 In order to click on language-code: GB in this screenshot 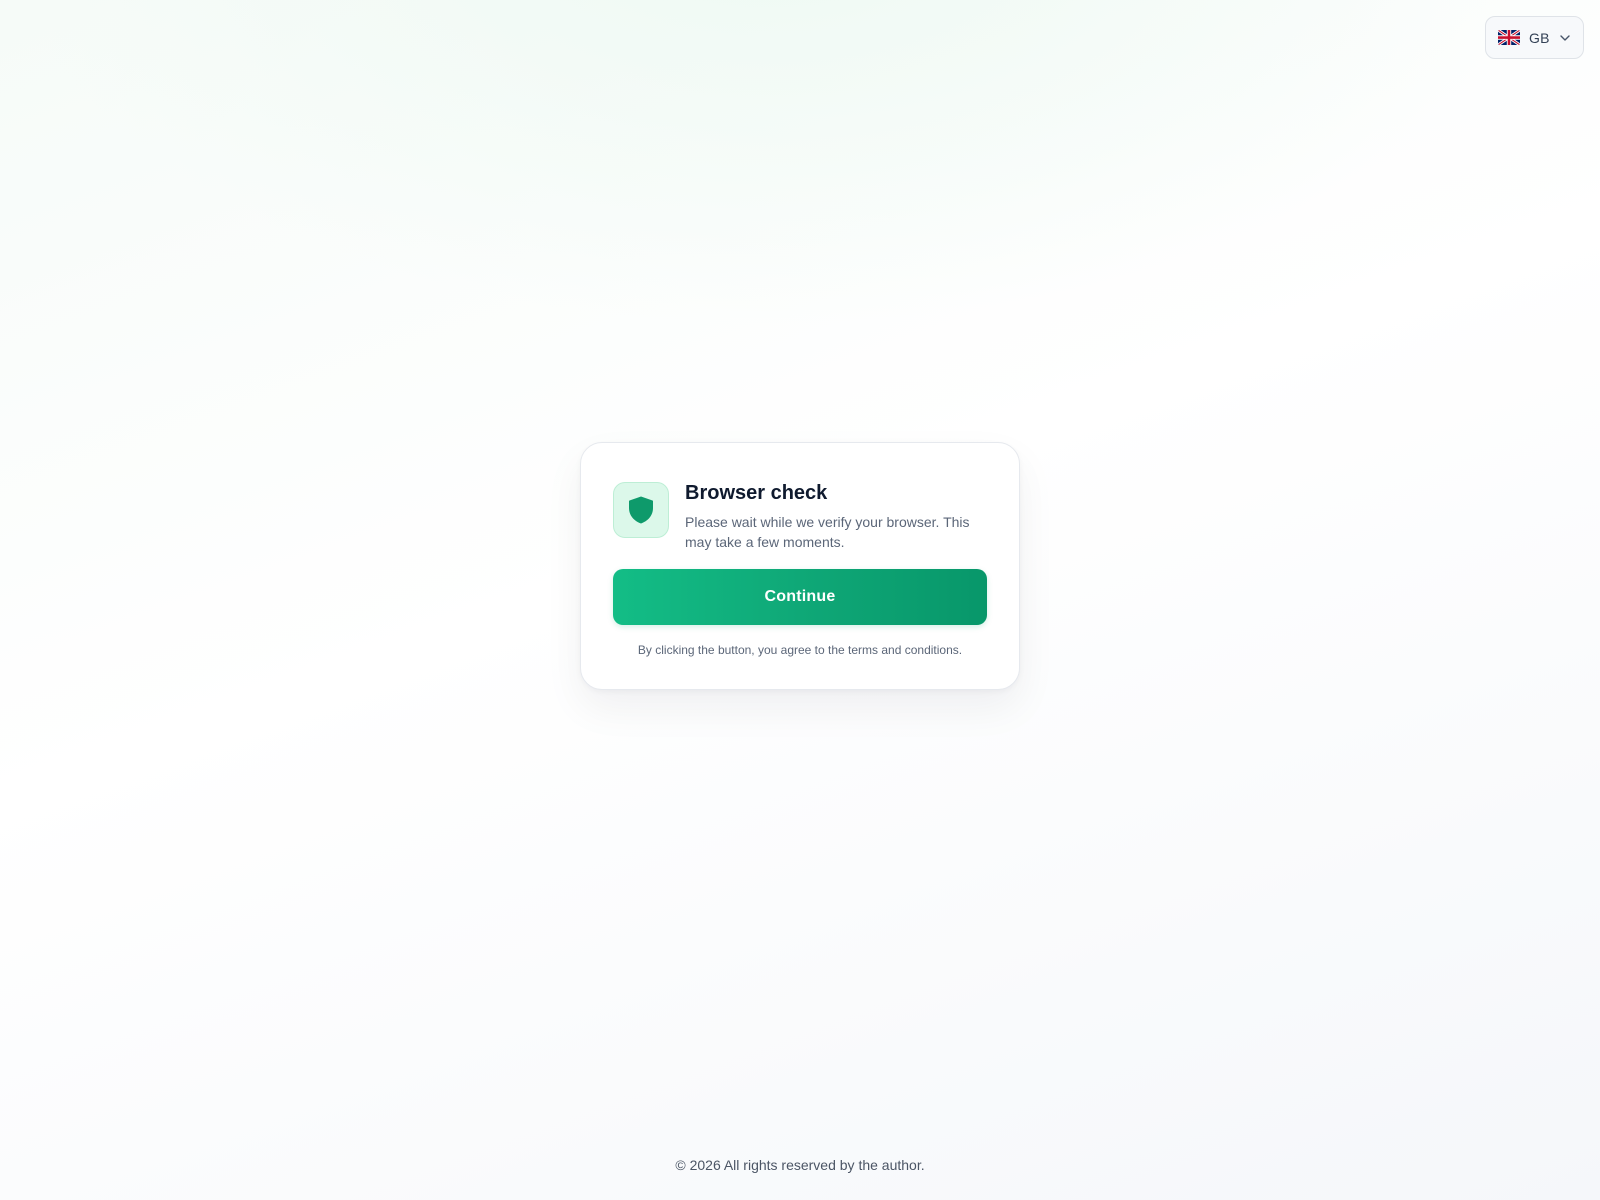, I will do `click(1539, 37)`.